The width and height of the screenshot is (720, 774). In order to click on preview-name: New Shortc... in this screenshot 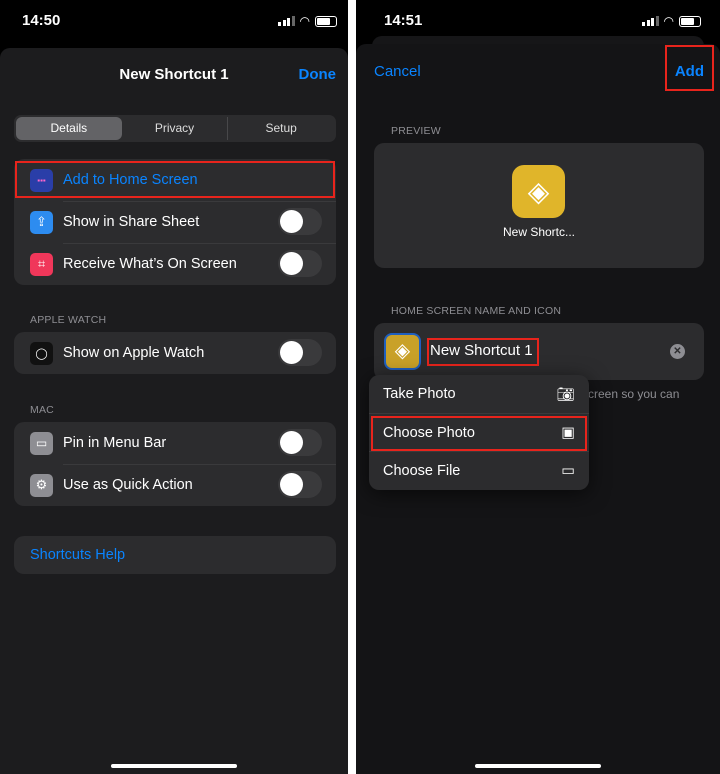, I will do `click(539, 232)`.